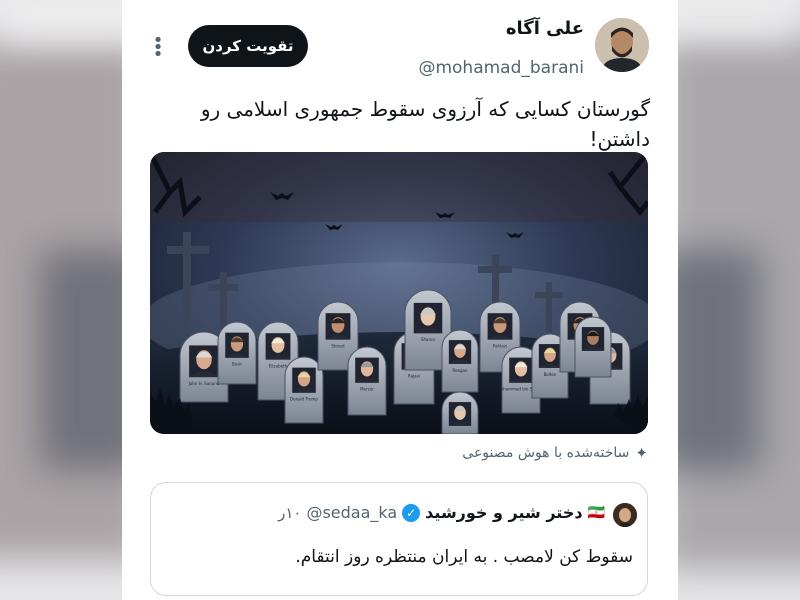 The height and width of the screenshot is (600, 800). I want to click on tombstone-caption: Sharon, so click(428, 339).